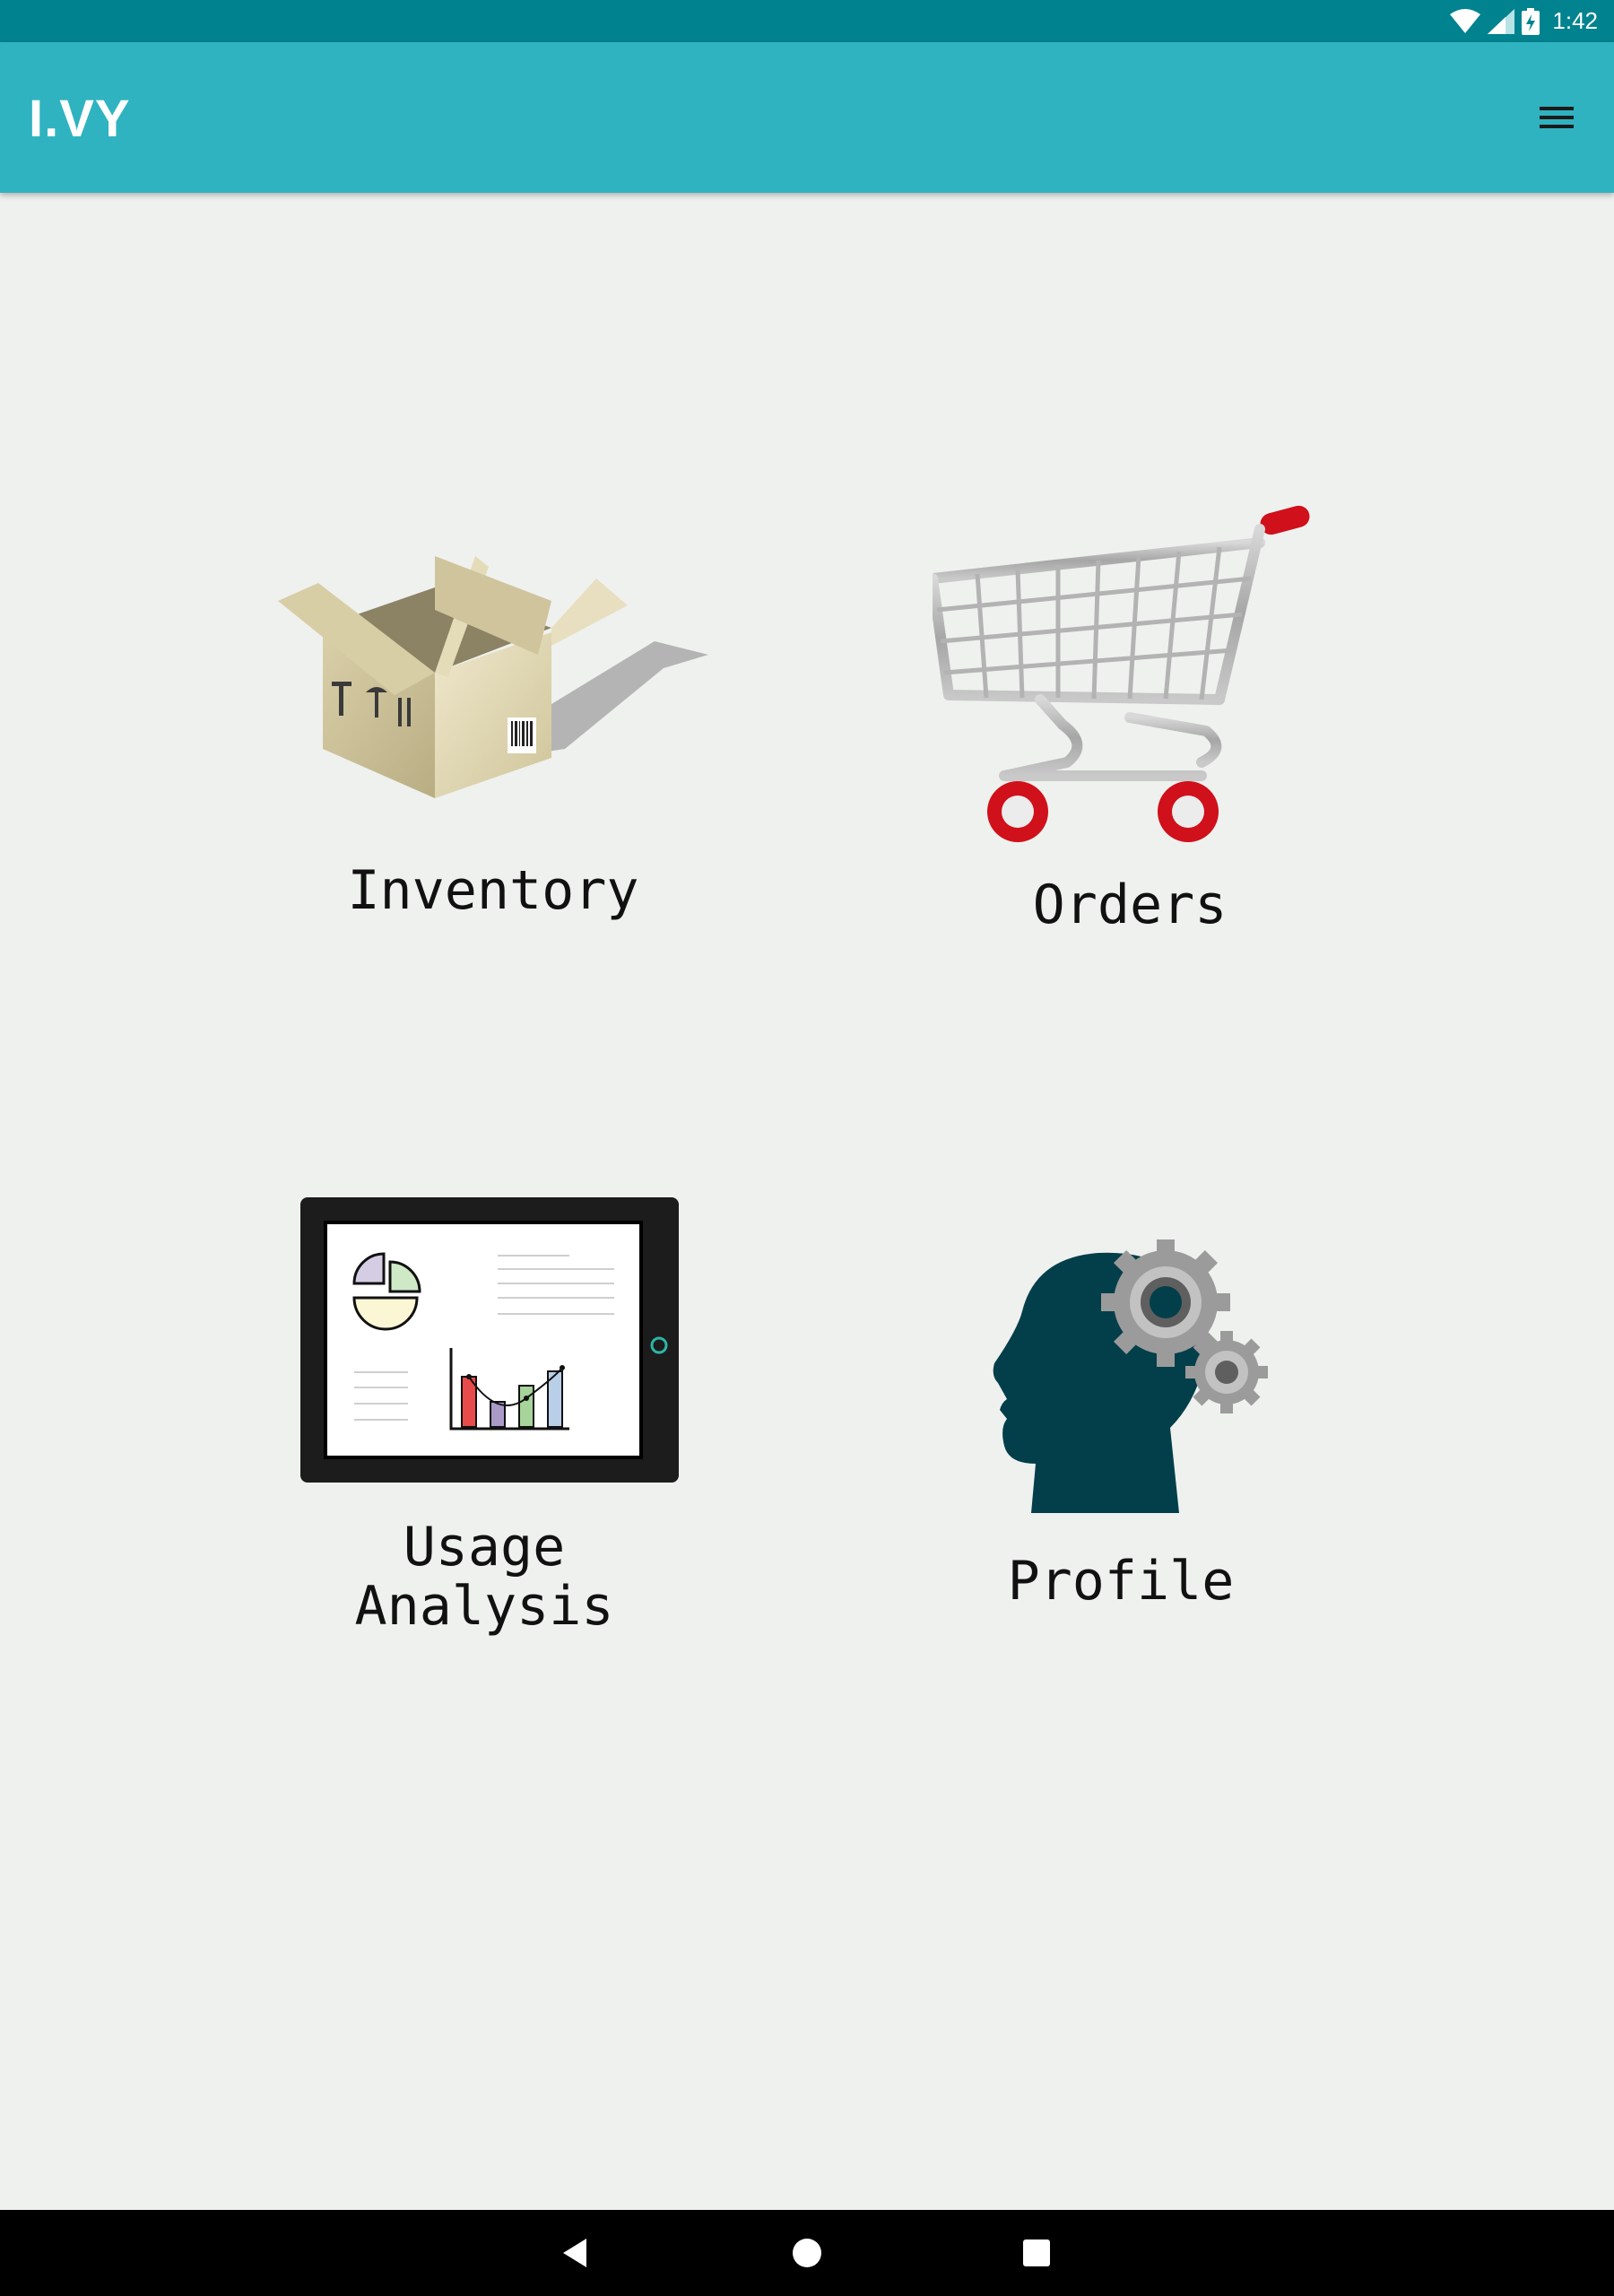  Describe the element at coordinates (807, 21) in the screenshot. I see `status-bar: 1:42` at that location.